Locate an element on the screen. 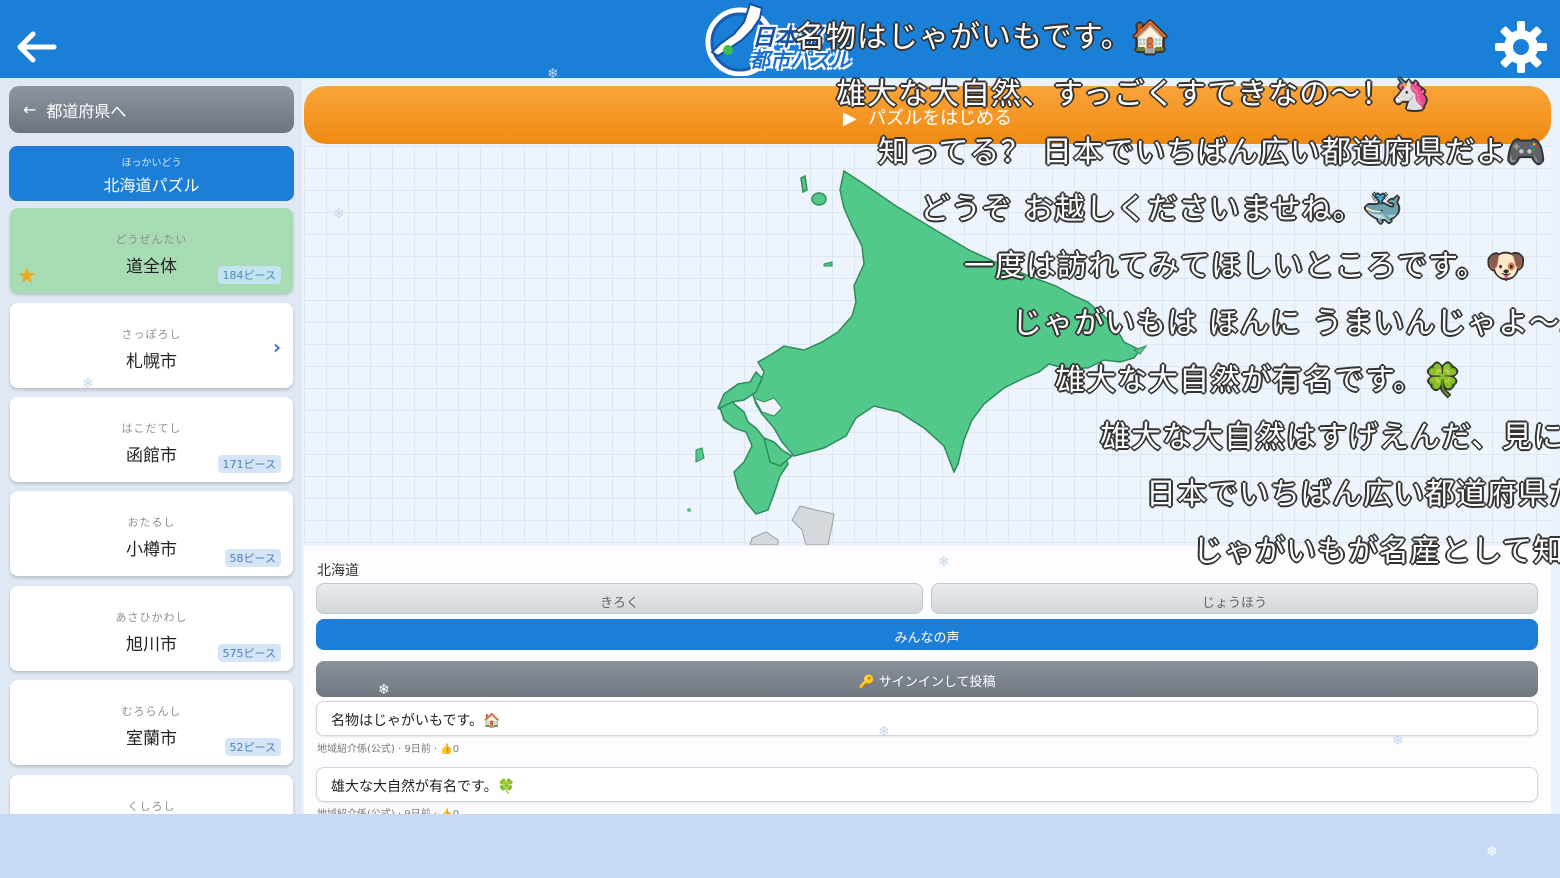 The image size is (1560, 878). comment-item: 雄大な大自然が有名です。🍀 is located at coordinates (927, 784).